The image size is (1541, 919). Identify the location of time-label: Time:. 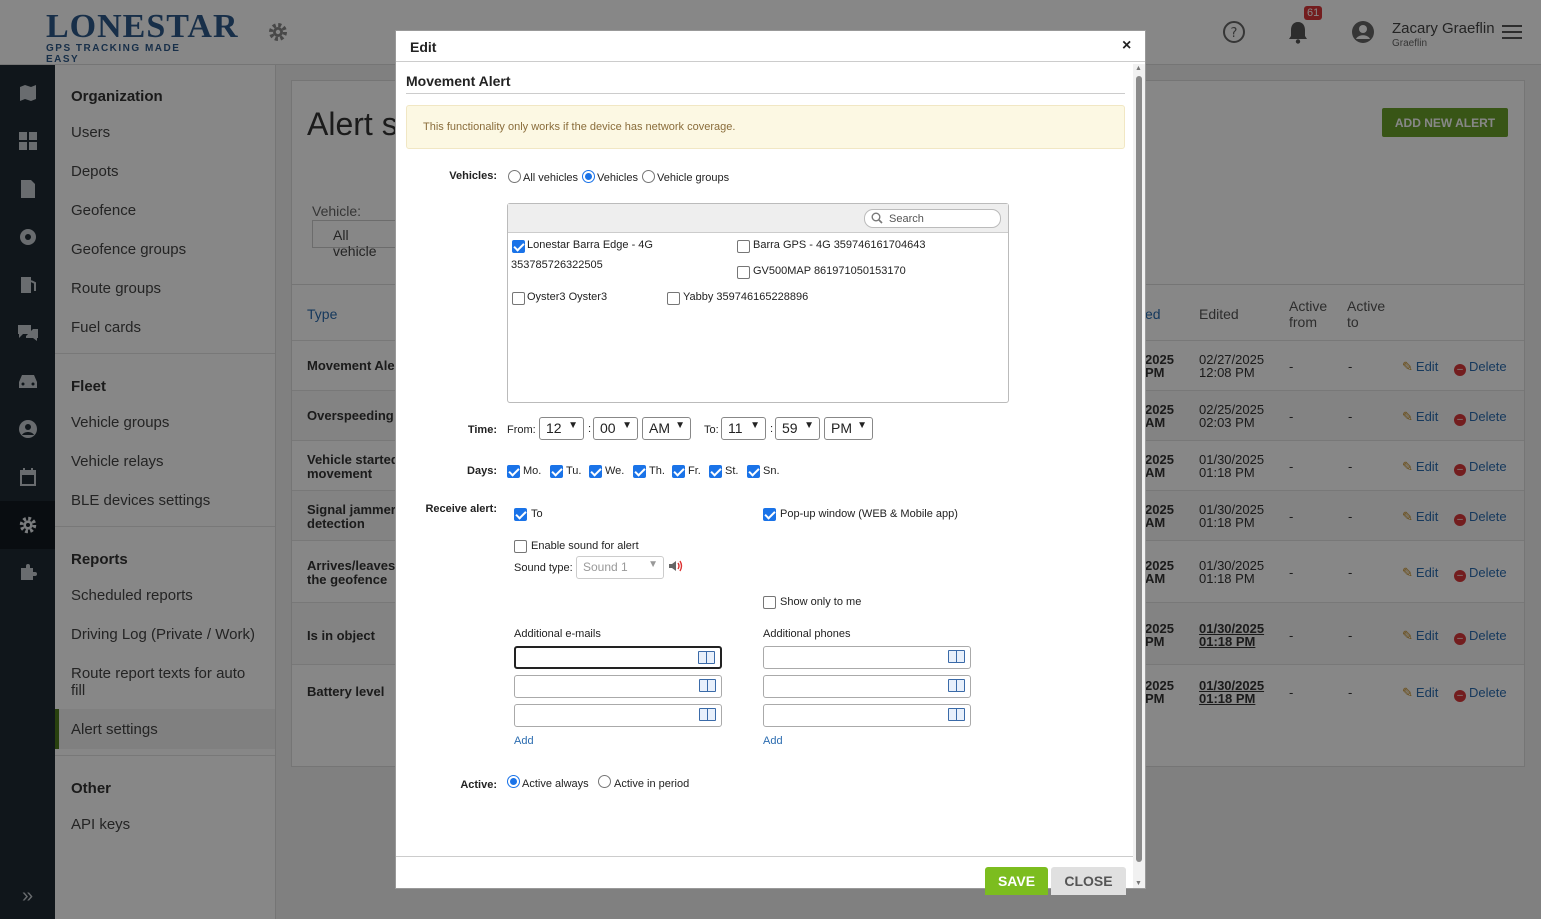
(482, 430).